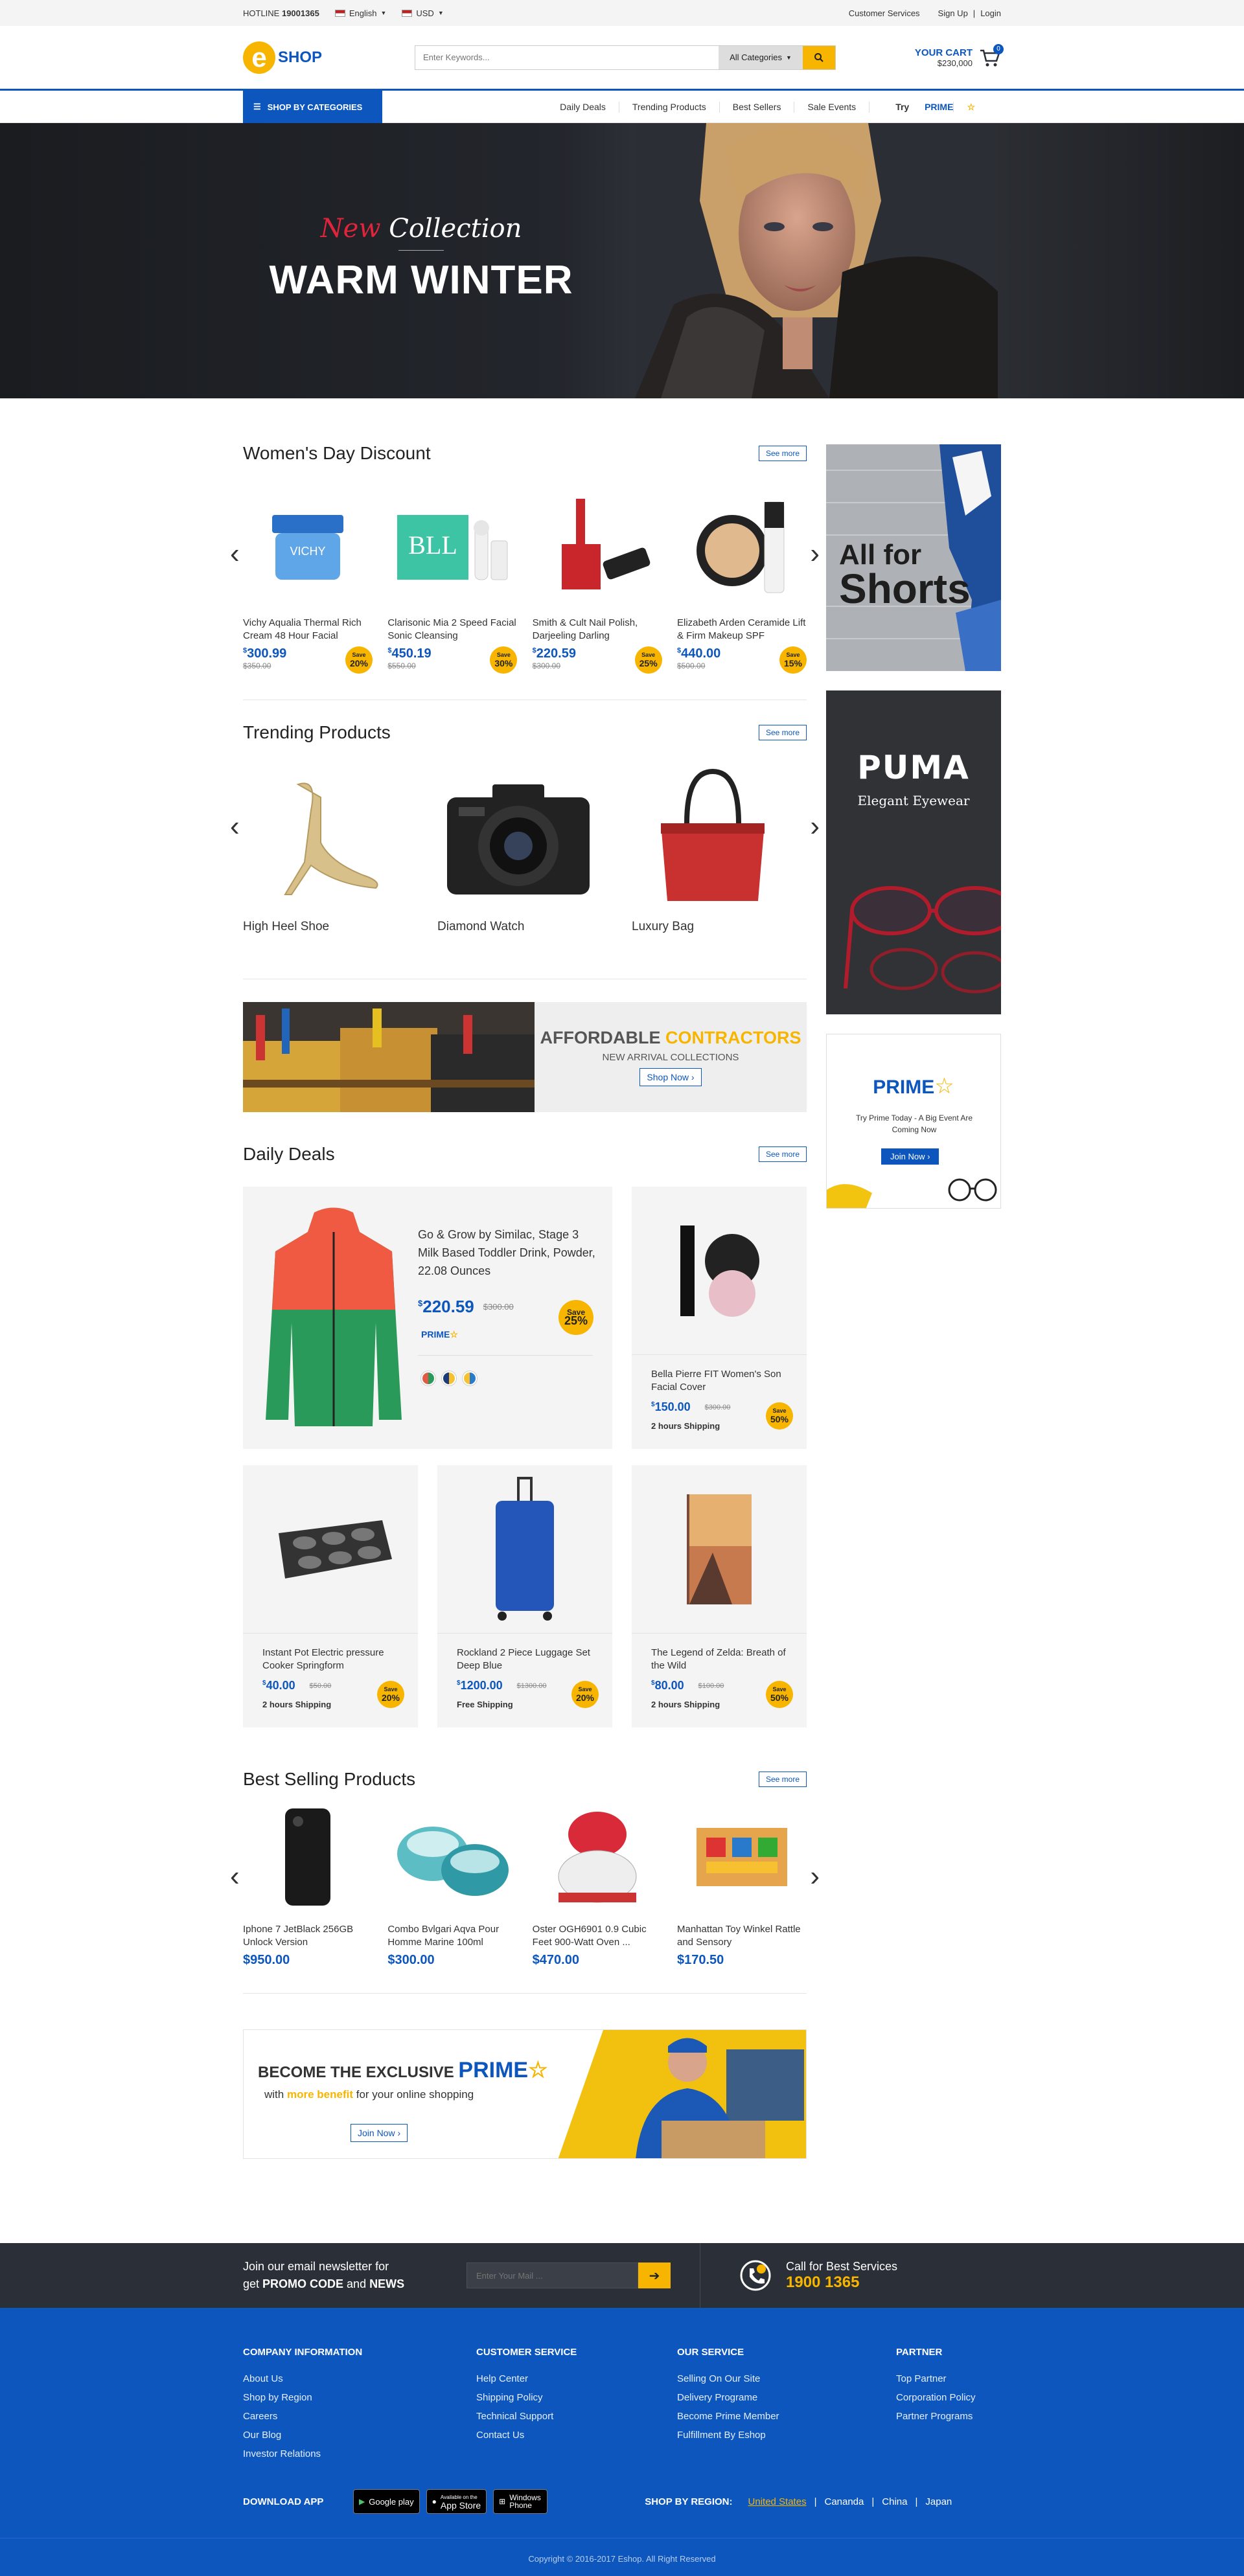 Image resolution: width=1244 pixels, height=2576 pixels. I want to click on hero-model-image, so click(816, 260).